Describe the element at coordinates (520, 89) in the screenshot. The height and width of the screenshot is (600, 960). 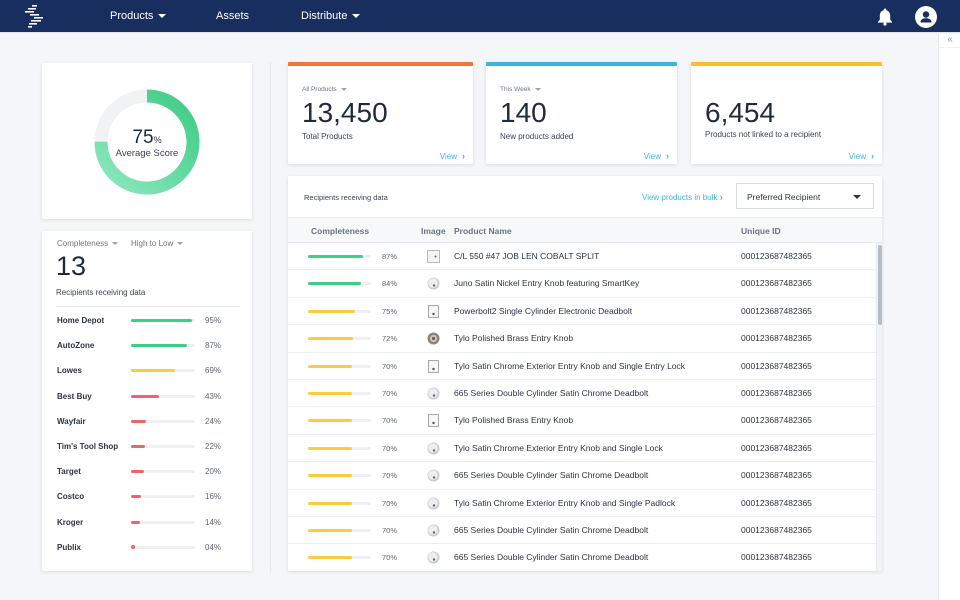
I see `this-week-filter-dropdown: This Week` at that location.